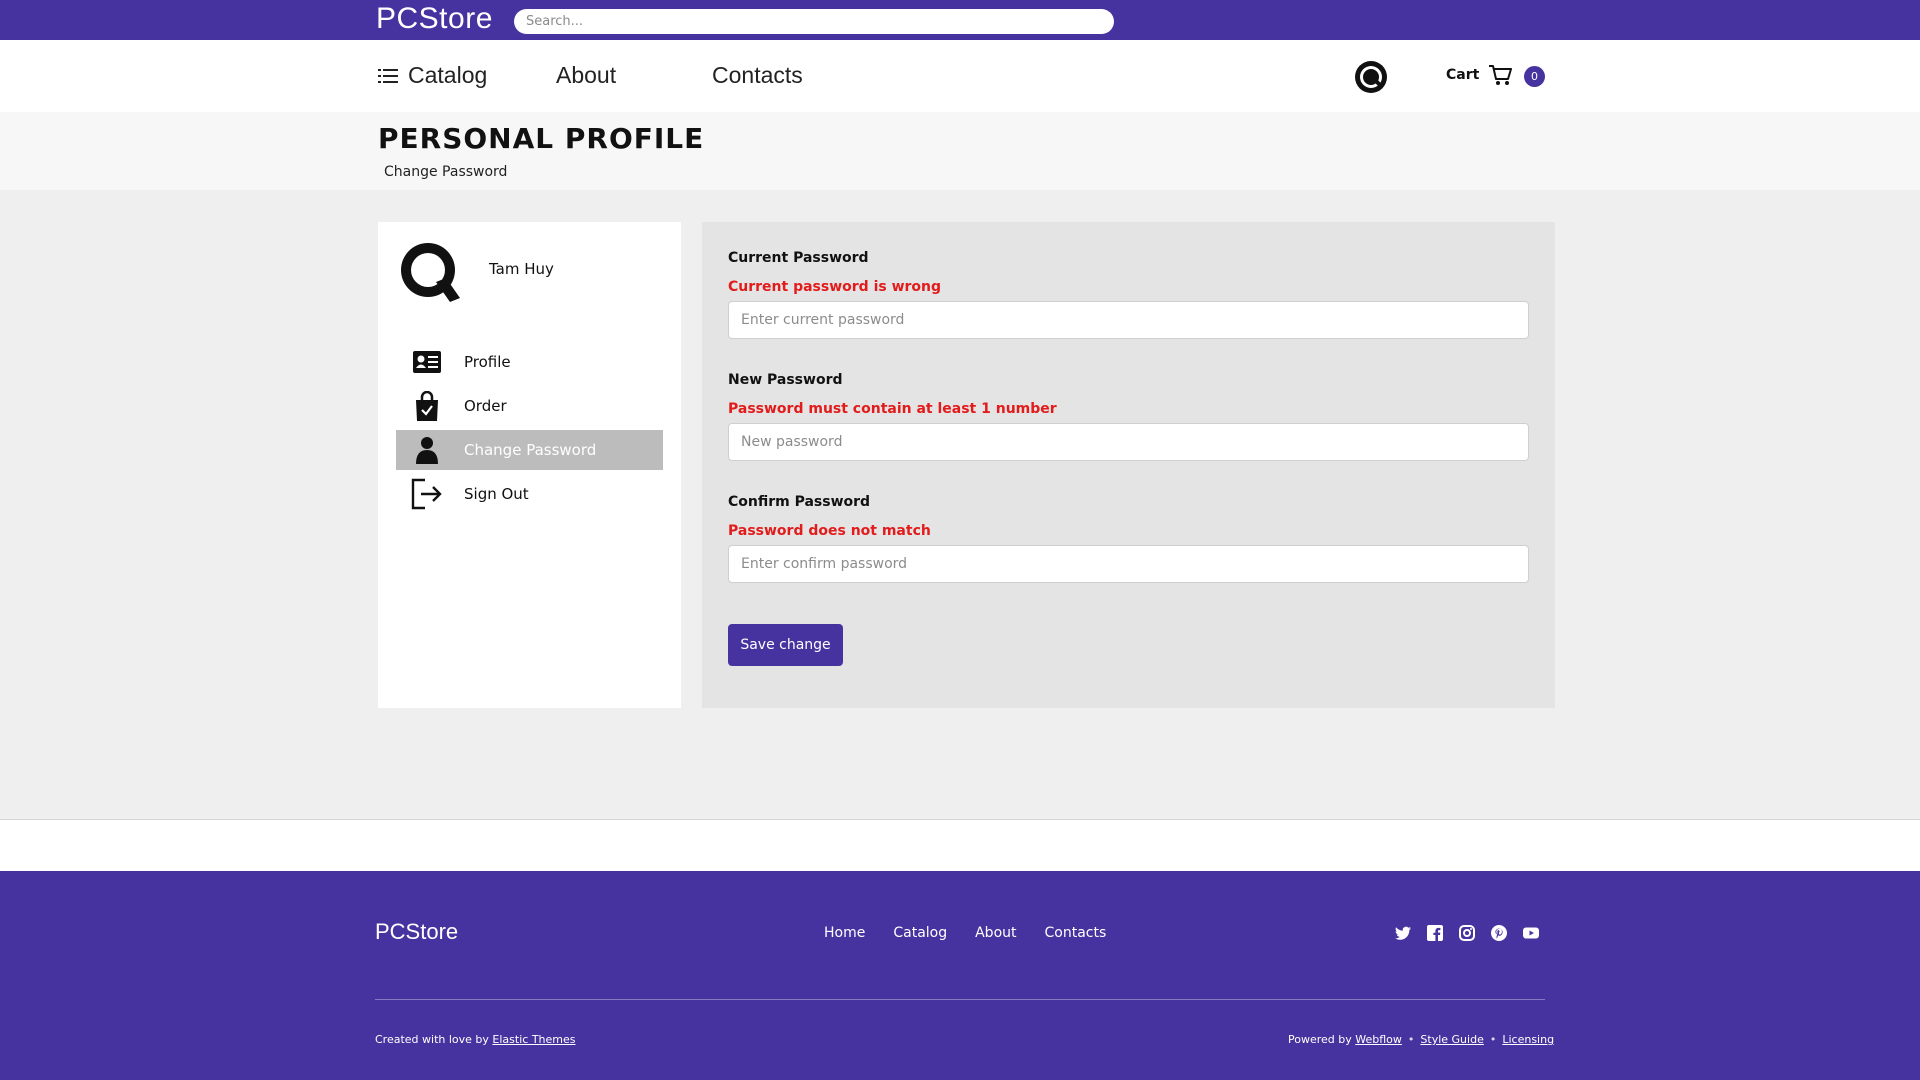 The width and height of the screenshot is (1920, 1080). What do you see at coordinates (757, 75) in the screenshot?
I see `nav-contacts: Contacts` at bounding box center [757, 75].